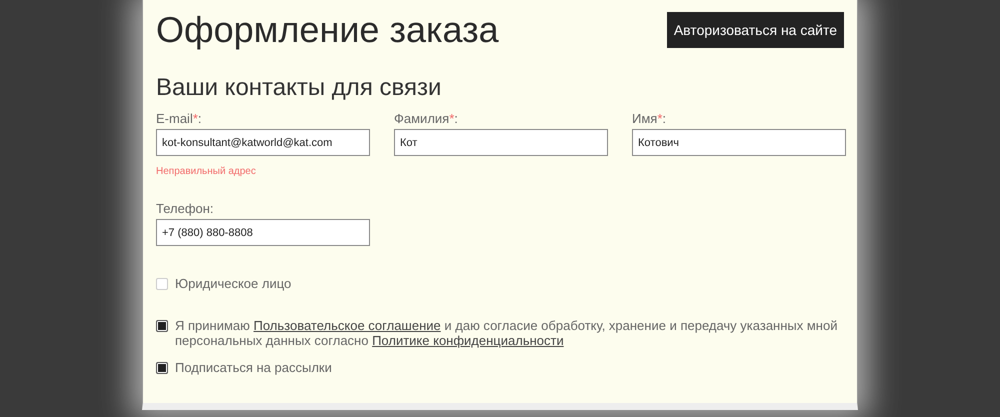 The width and height of the screenshot is (1000, 417). What do you see at coordinates (253, 367) in the screenshot?
I see `checkbox-label: Подписаться на рассылки` at bounding box center [253, 367].